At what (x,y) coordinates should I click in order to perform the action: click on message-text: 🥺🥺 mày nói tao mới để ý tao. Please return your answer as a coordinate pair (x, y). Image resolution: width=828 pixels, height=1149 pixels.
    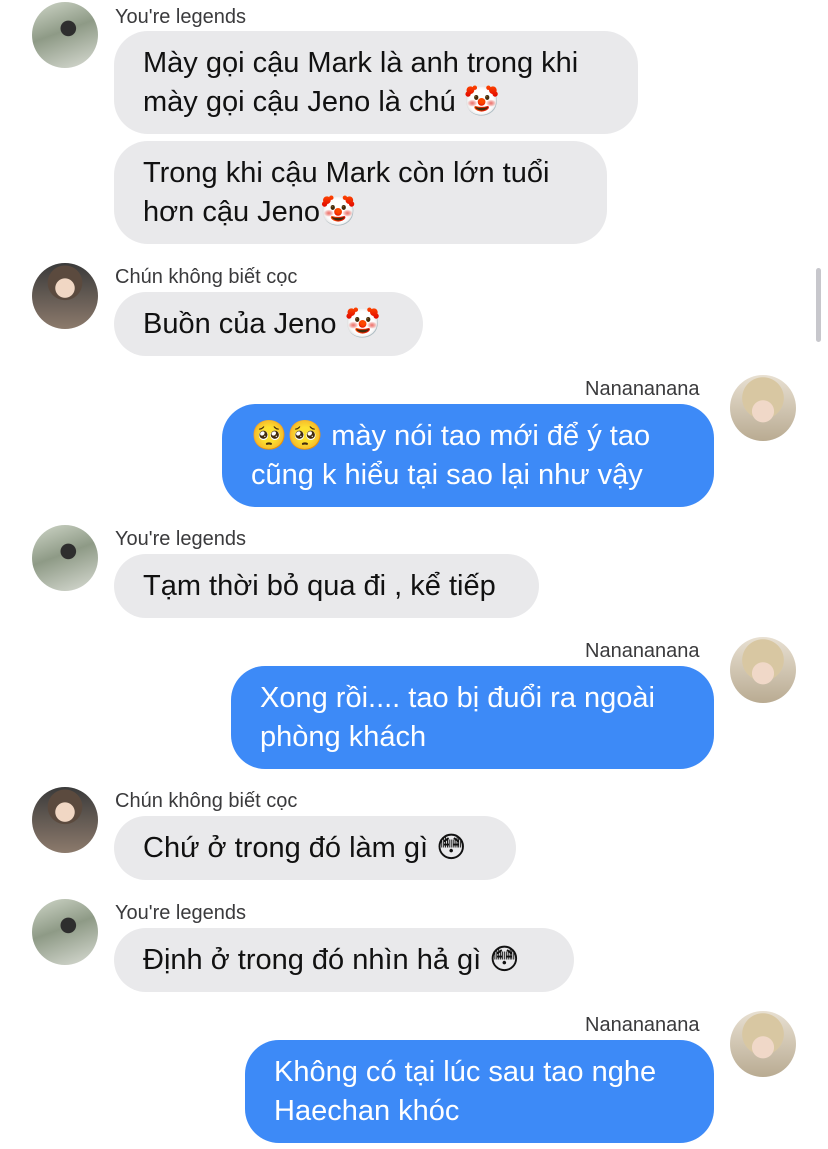
    Looking at the image, I should click on (451, 436).